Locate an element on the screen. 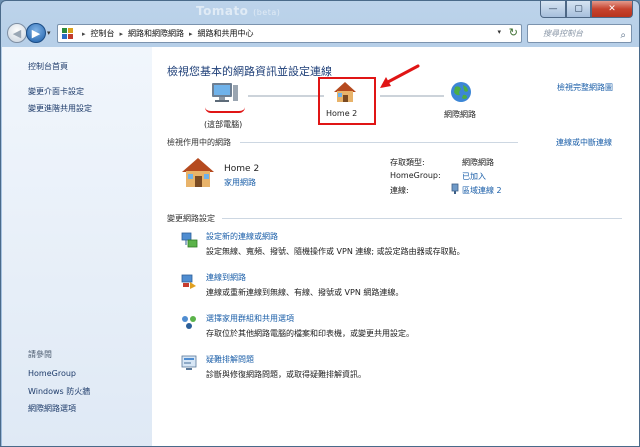 Image resolution: width=640 pixels, height=447 pixels. active-networks-label: 檢視作用中的網路 is located at coordinates (199, 142).